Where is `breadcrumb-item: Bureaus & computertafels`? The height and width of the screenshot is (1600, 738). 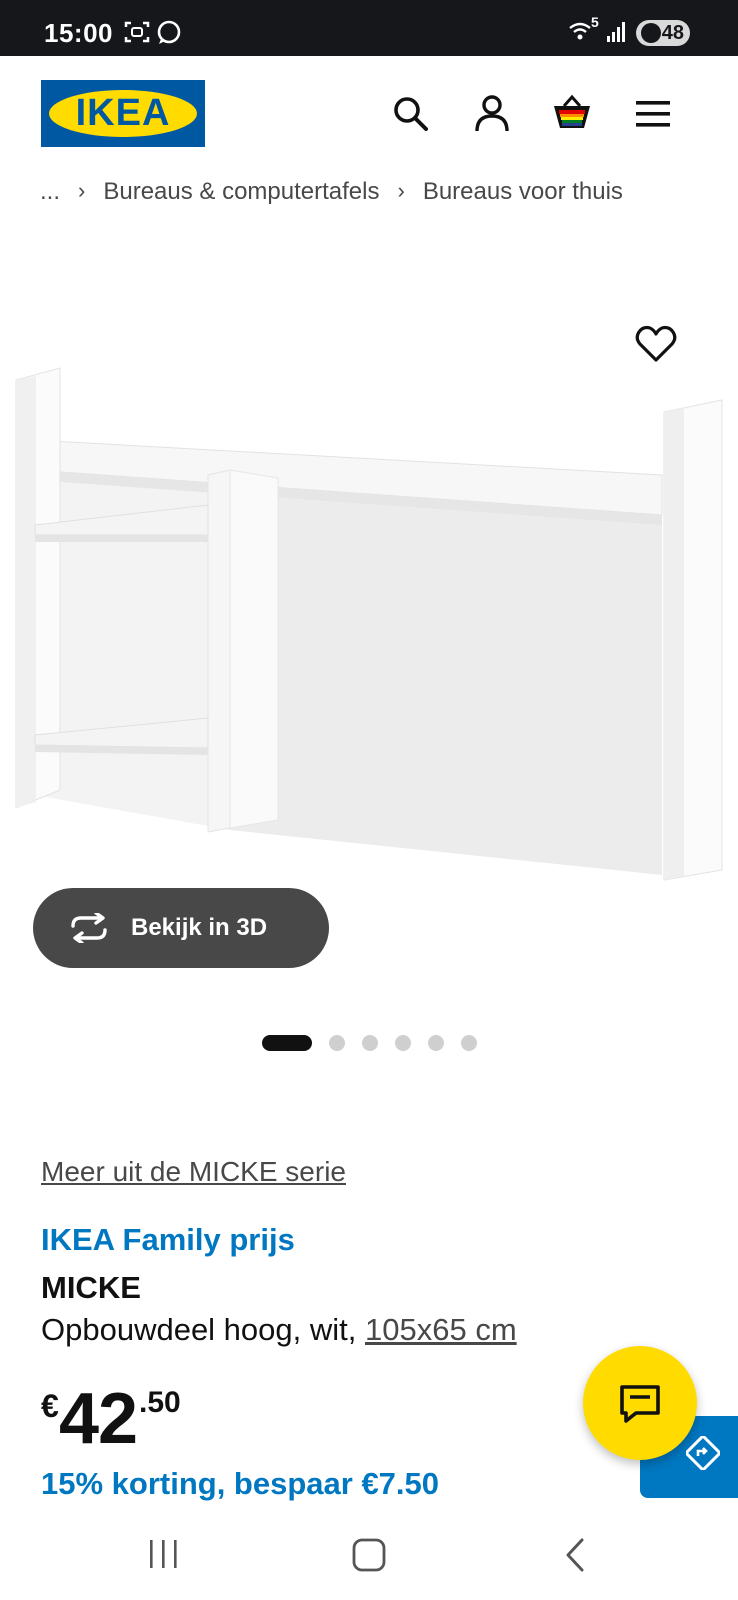
breadcrumb-item: Bureaus & computertafels is located at coordinates (241, 192).